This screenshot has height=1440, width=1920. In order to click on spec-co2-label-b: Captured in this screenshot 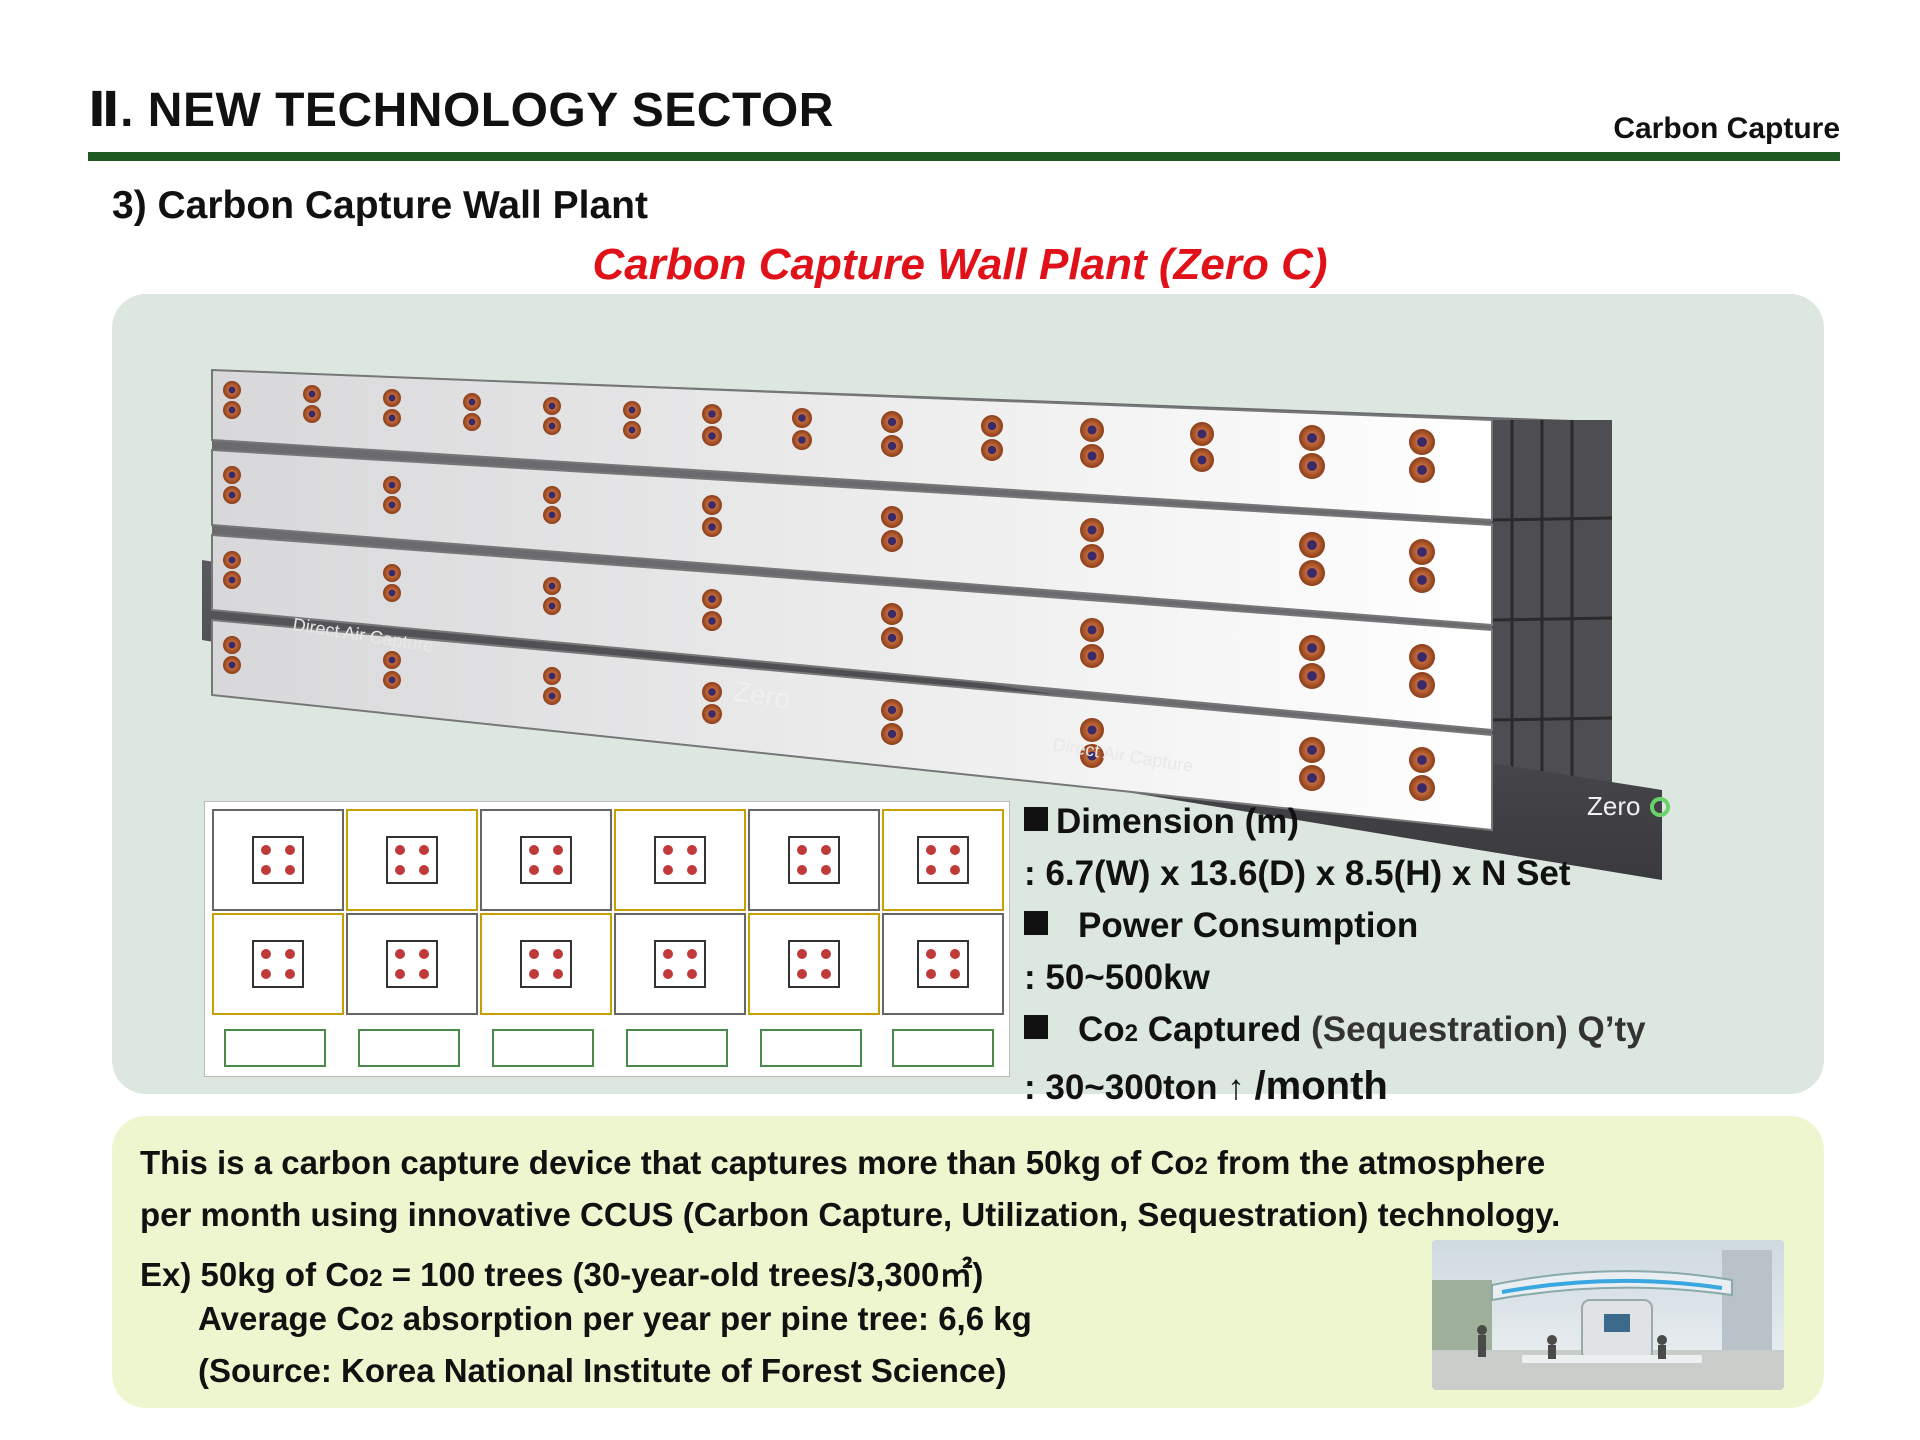, I will do `click(1220, 1029)`.